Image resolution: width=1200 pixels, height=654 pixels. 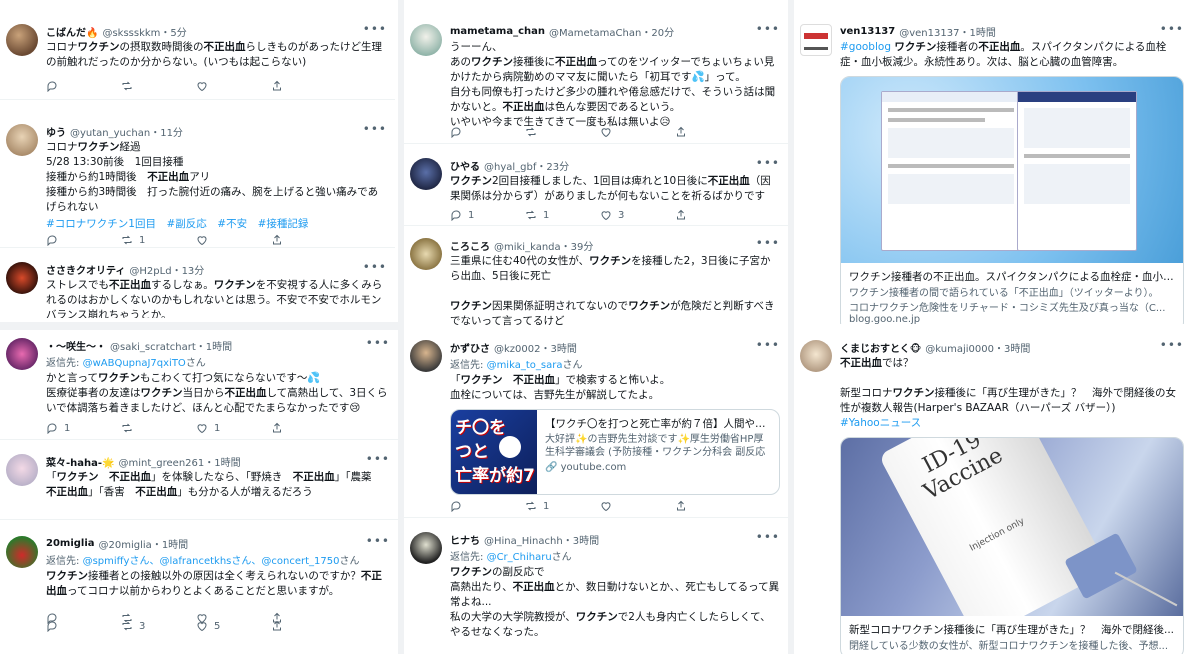 I want to click on author-name: ・〜咲生〜・, so click(x=76, y=345).